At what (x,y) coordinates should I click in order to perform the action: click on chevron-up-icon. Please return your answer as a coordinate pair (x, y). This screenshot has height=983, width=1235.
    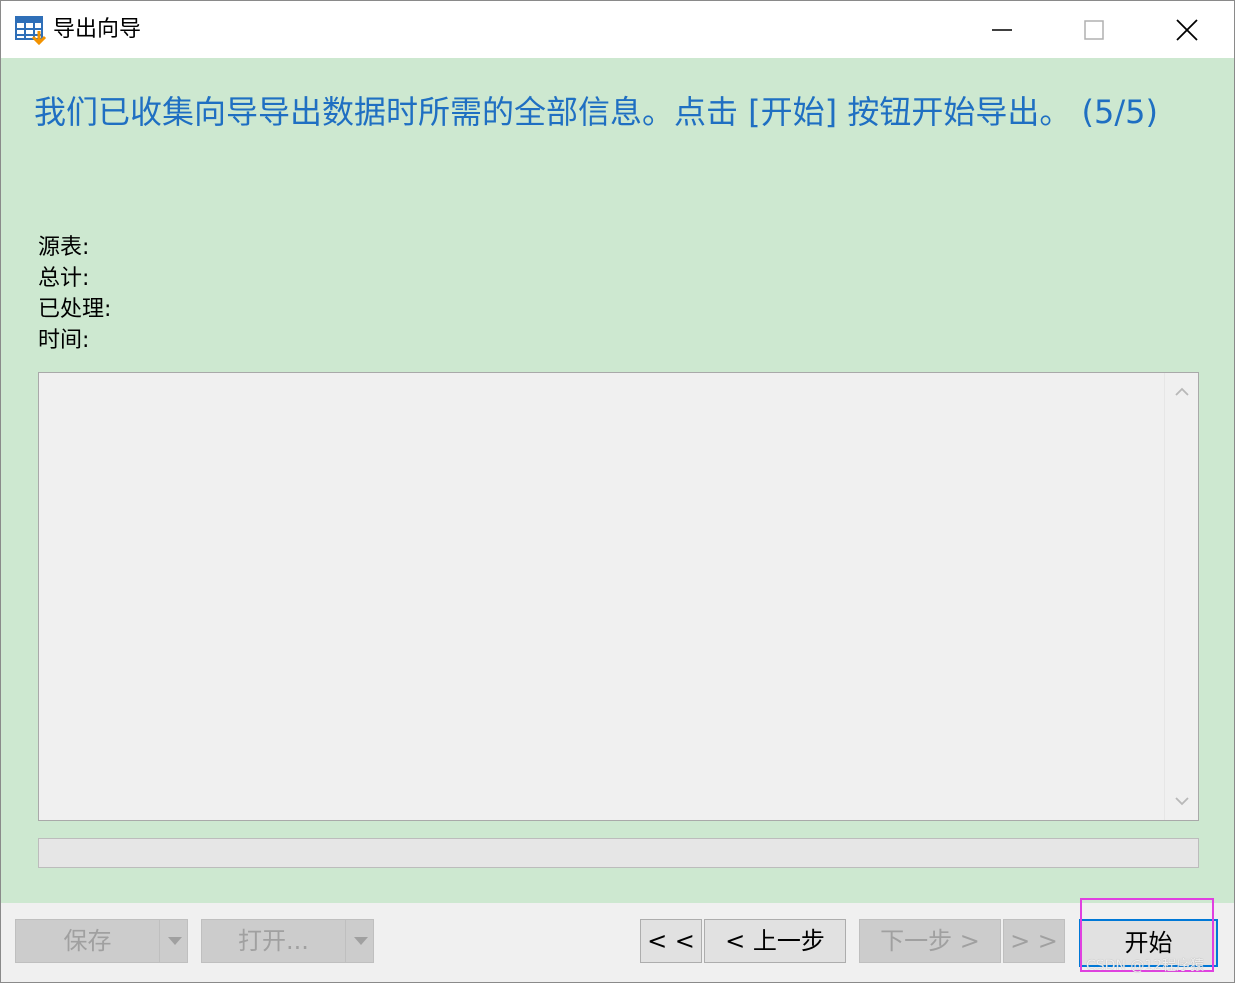
    Looking at the image, I should click on (1181, 391).